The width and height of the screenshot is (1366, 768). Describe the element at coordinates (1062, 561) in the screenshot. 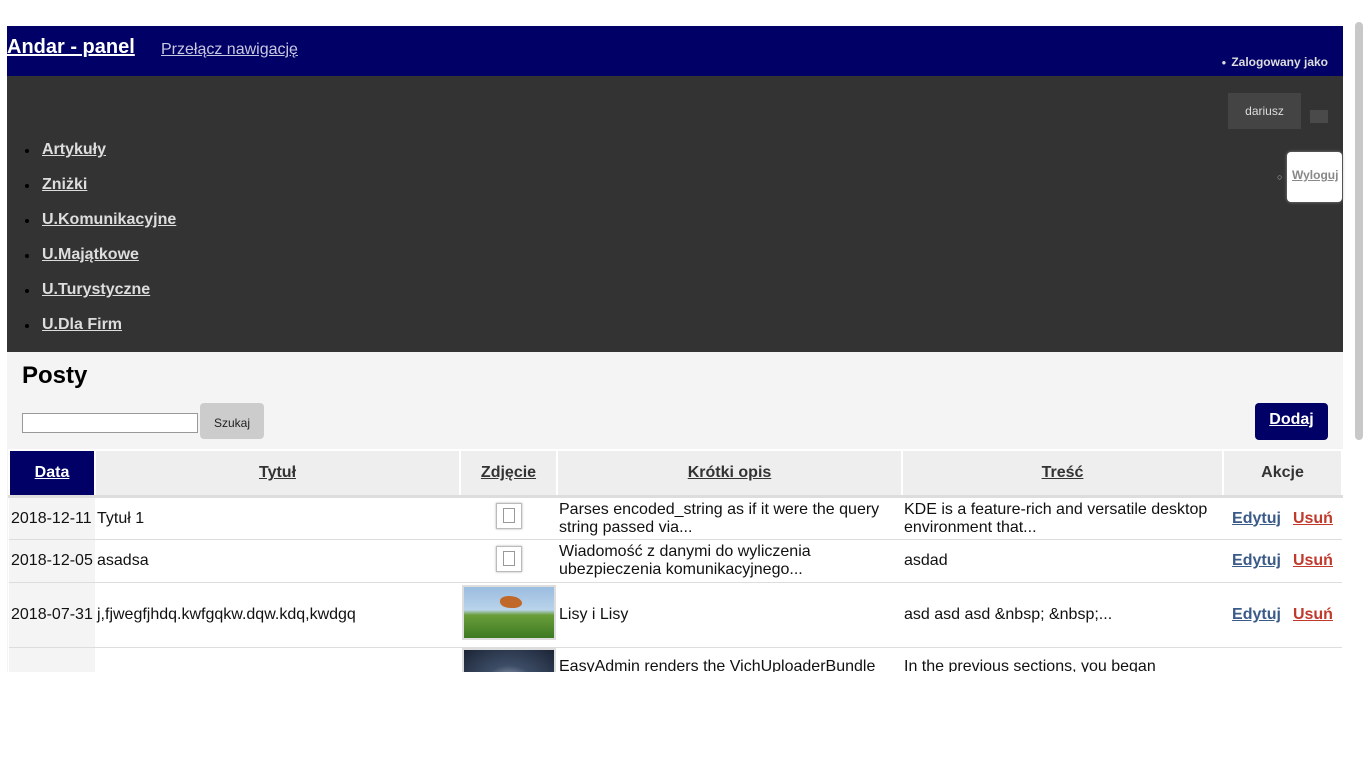

I see `cell-content: asdad` at that location.